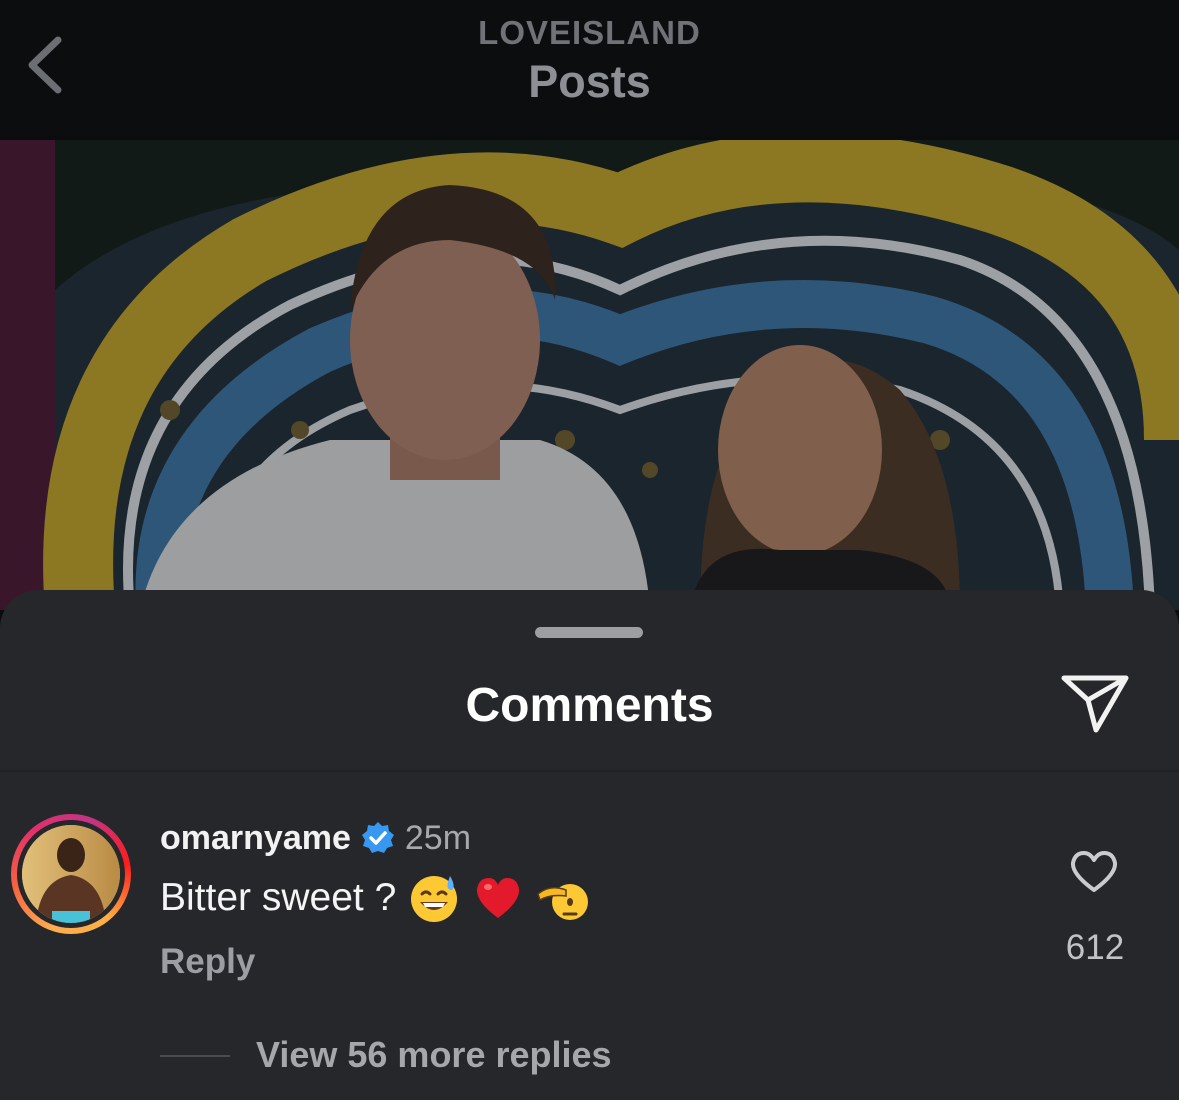 The height and width of the screenshot is (1100, 1179). What do you see at coordinates (438, 837) in the screenshot?
I see `comment-timestamp: 25m` at bounding box center [438, 837].